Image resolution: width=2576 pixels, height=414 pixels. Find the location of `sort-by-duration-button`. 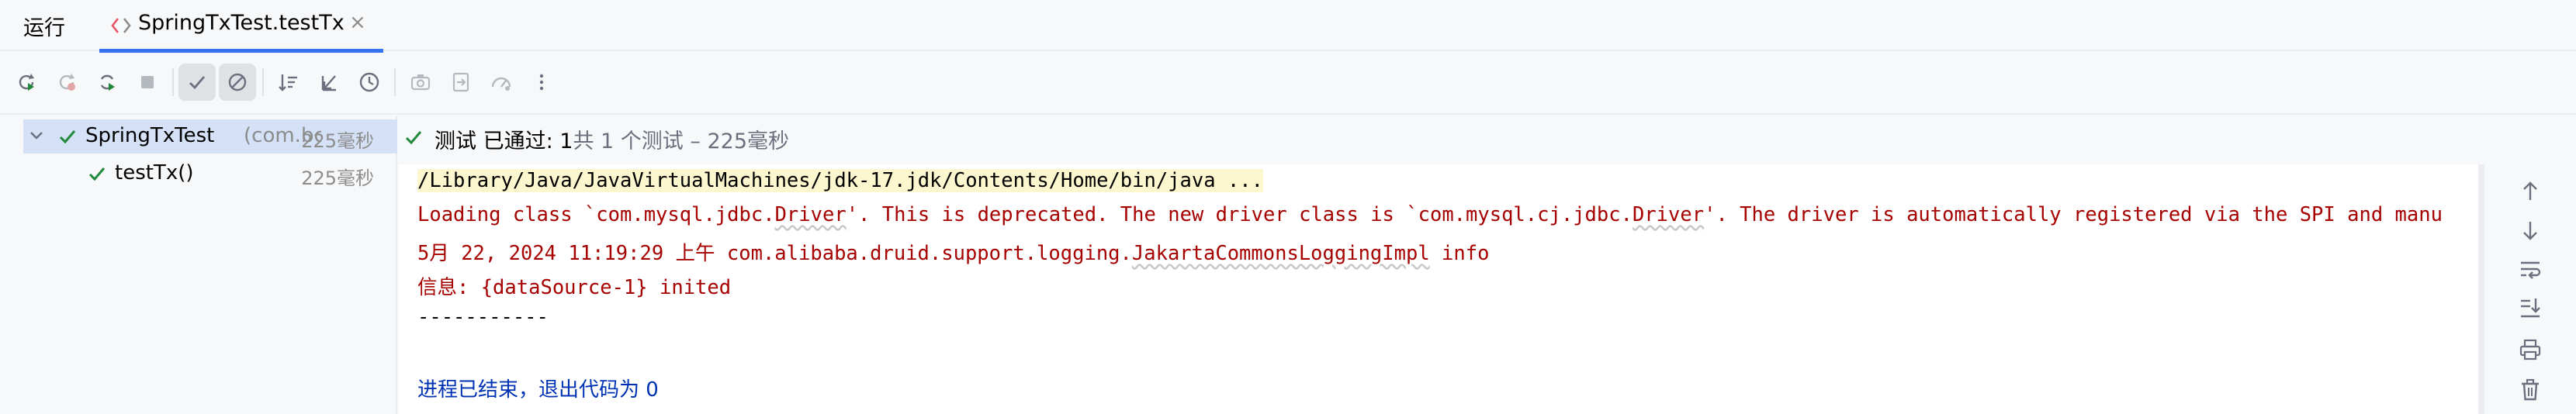

sort-by-duration-button is located at coordinates (369, 82).